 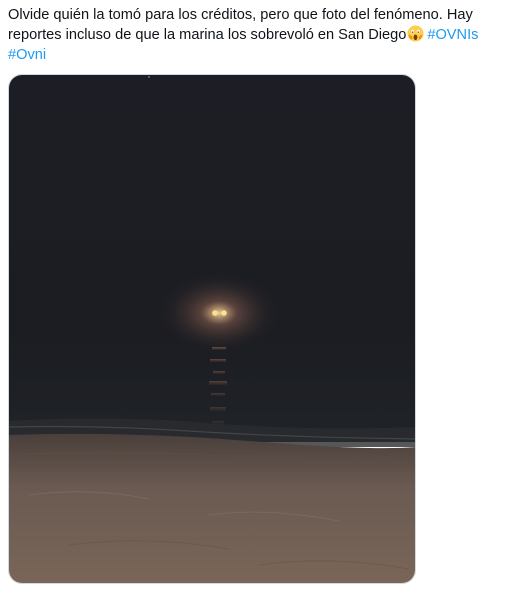 What do you see at coordinates (415, 33) in the screenshot?
I see `scream-emoji-icon` at bounding box center [415, 33].